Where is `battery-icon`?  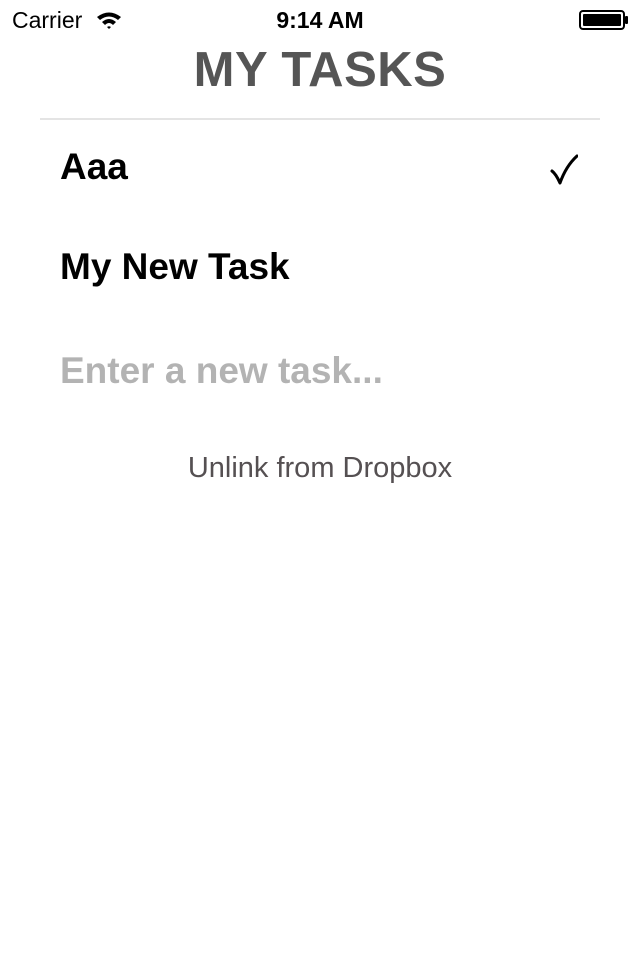
battery-icon is located at coordinates (603, 20).